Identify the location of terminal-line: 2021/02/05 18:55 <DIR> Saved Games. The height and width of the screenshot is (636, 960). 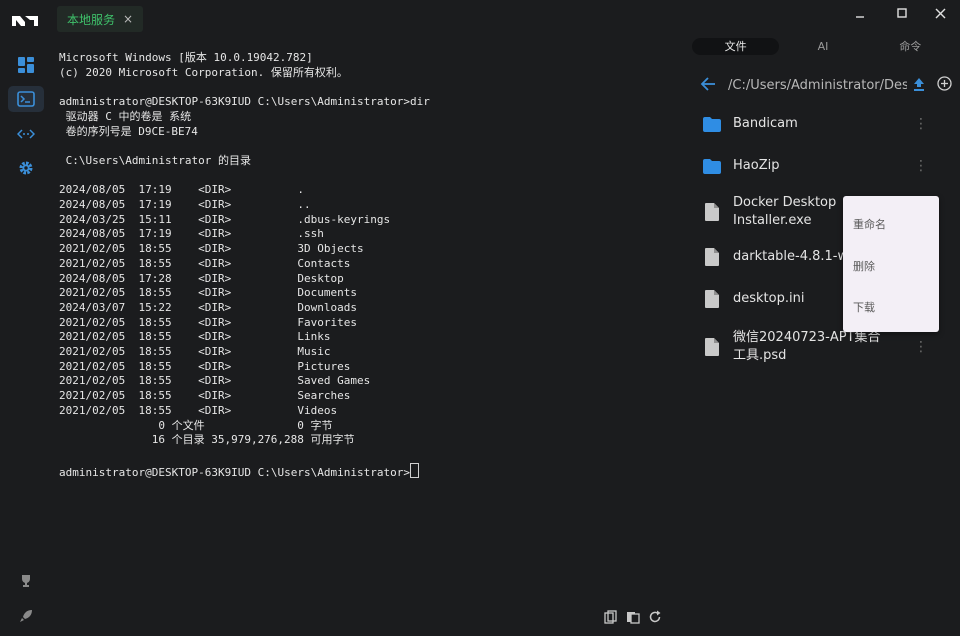
(215, 381).